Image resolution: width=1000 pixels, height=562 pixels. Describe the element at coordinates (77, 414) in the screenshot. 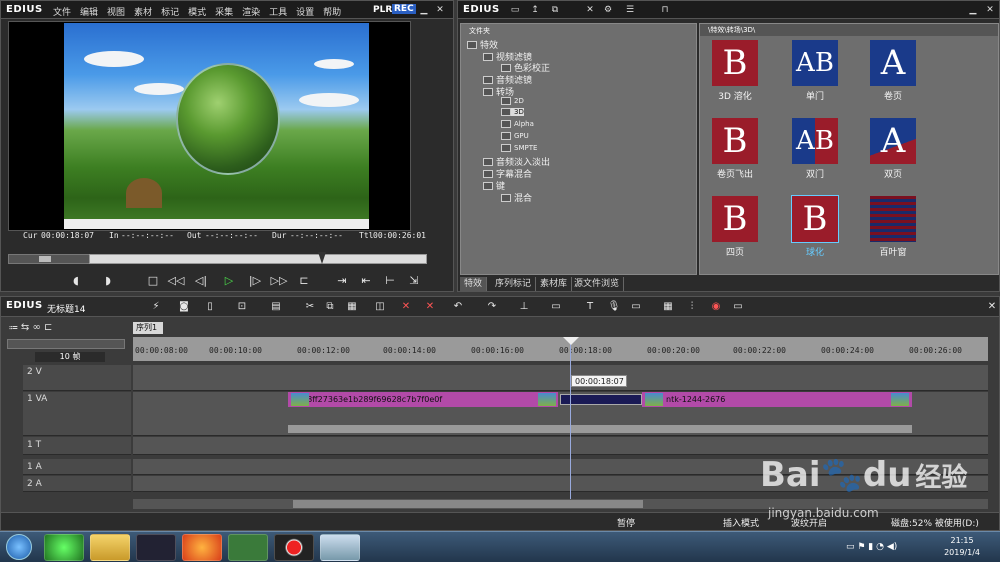

I see `track-head-1va: 1 VA` at that location.